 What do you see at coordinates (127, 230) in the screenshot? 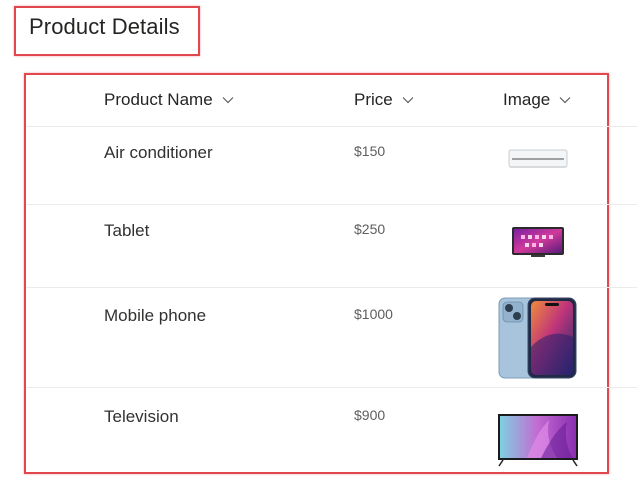
I see `product-name-cell: Tablet` at bounding box center [127, 230].